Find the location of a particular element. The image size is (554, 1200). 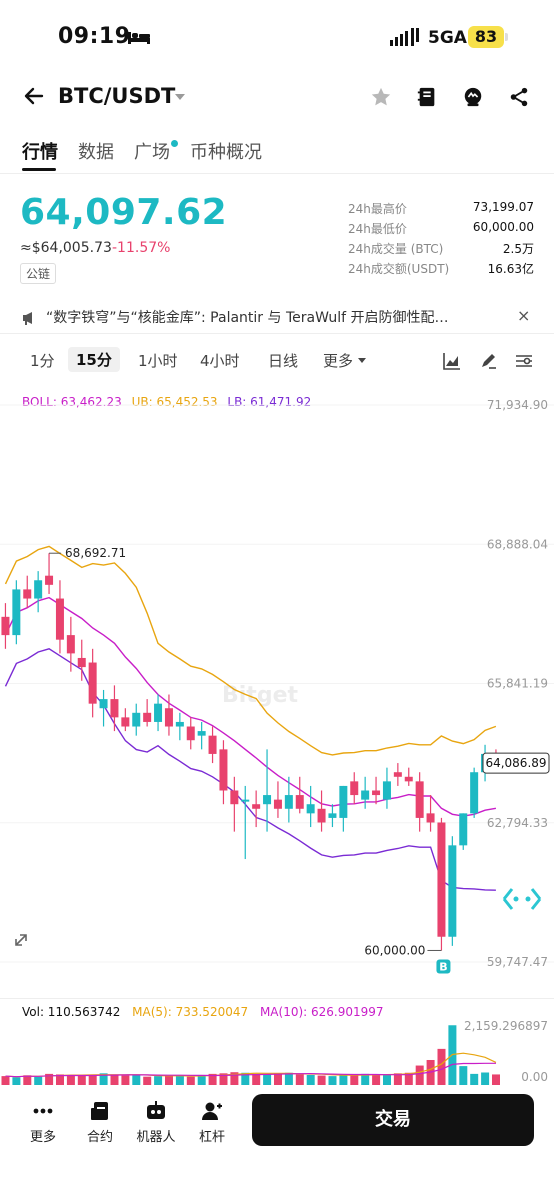

chart-type-icon is located at coordinates (452, 361).